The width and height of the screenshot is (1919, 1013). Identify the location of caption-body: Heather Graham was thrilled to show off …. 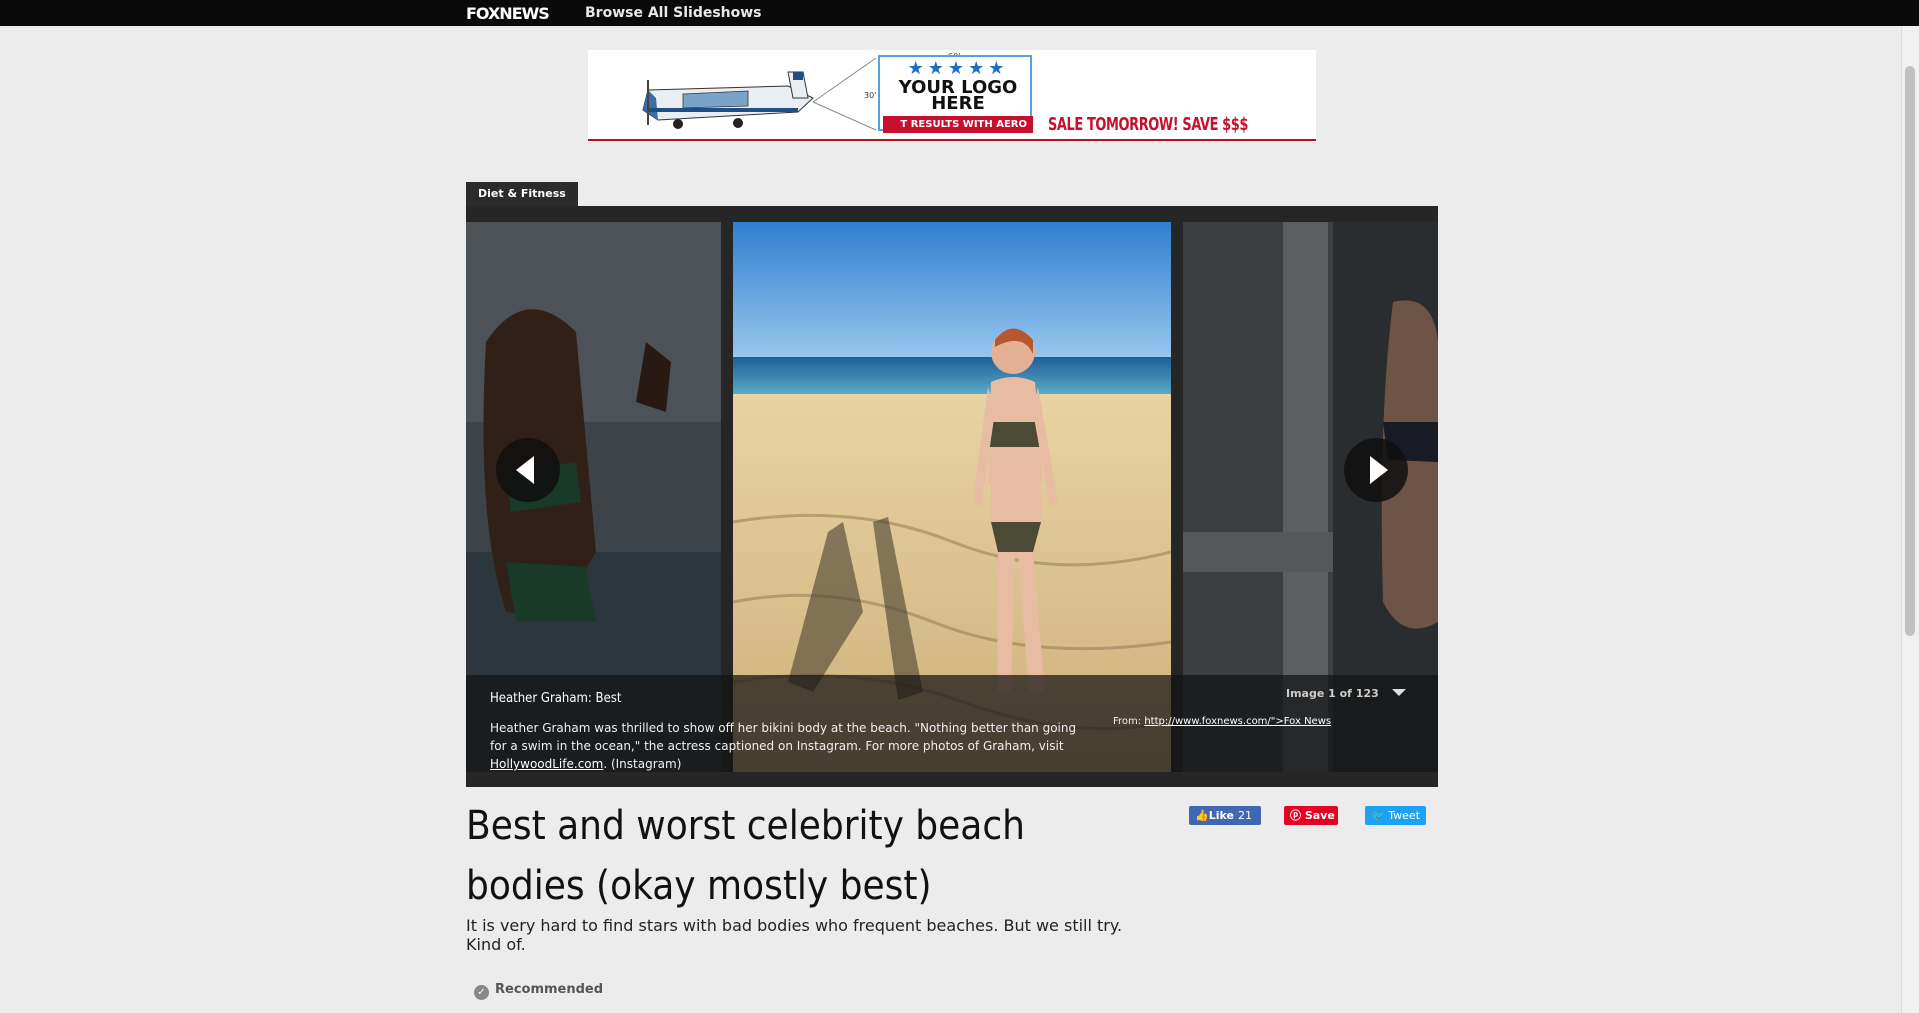
(785, 746).